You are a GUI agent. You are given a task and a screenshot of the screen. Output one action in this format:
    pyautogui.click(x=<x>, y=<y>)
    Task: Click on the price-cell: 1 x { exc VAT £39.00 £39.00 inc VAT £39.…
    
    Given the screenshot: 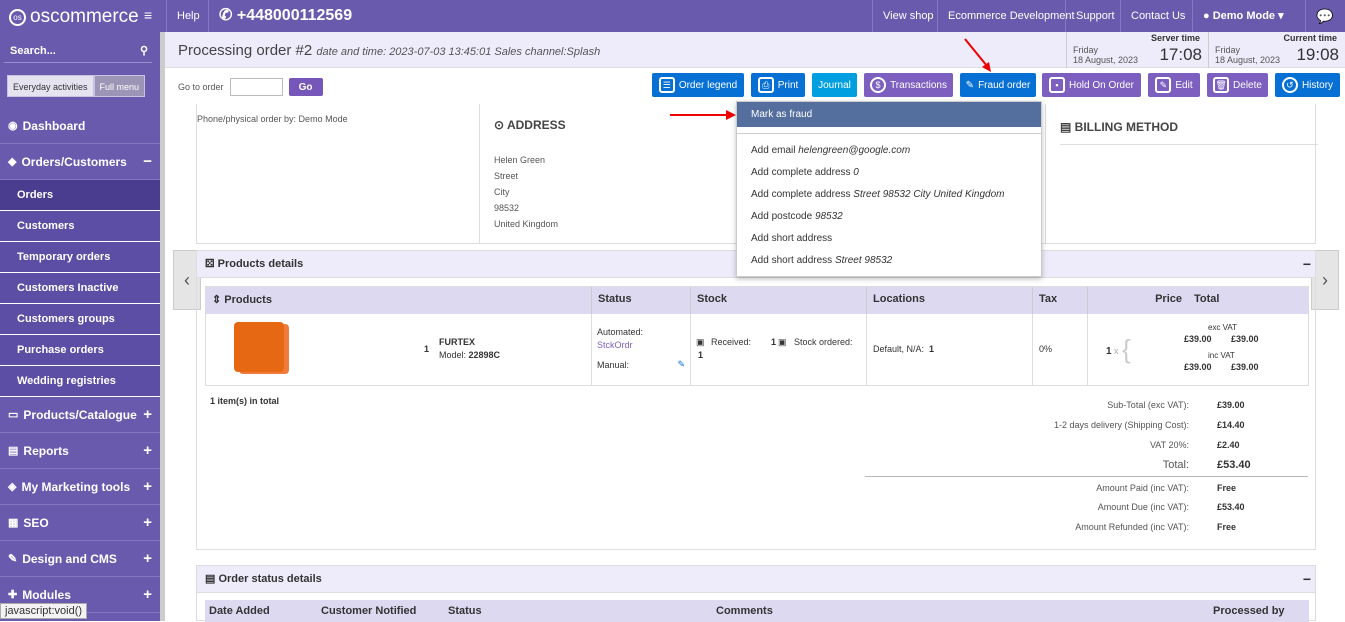 What is the action you would take?
    pyautogui.click(x=1182, y=347)
    